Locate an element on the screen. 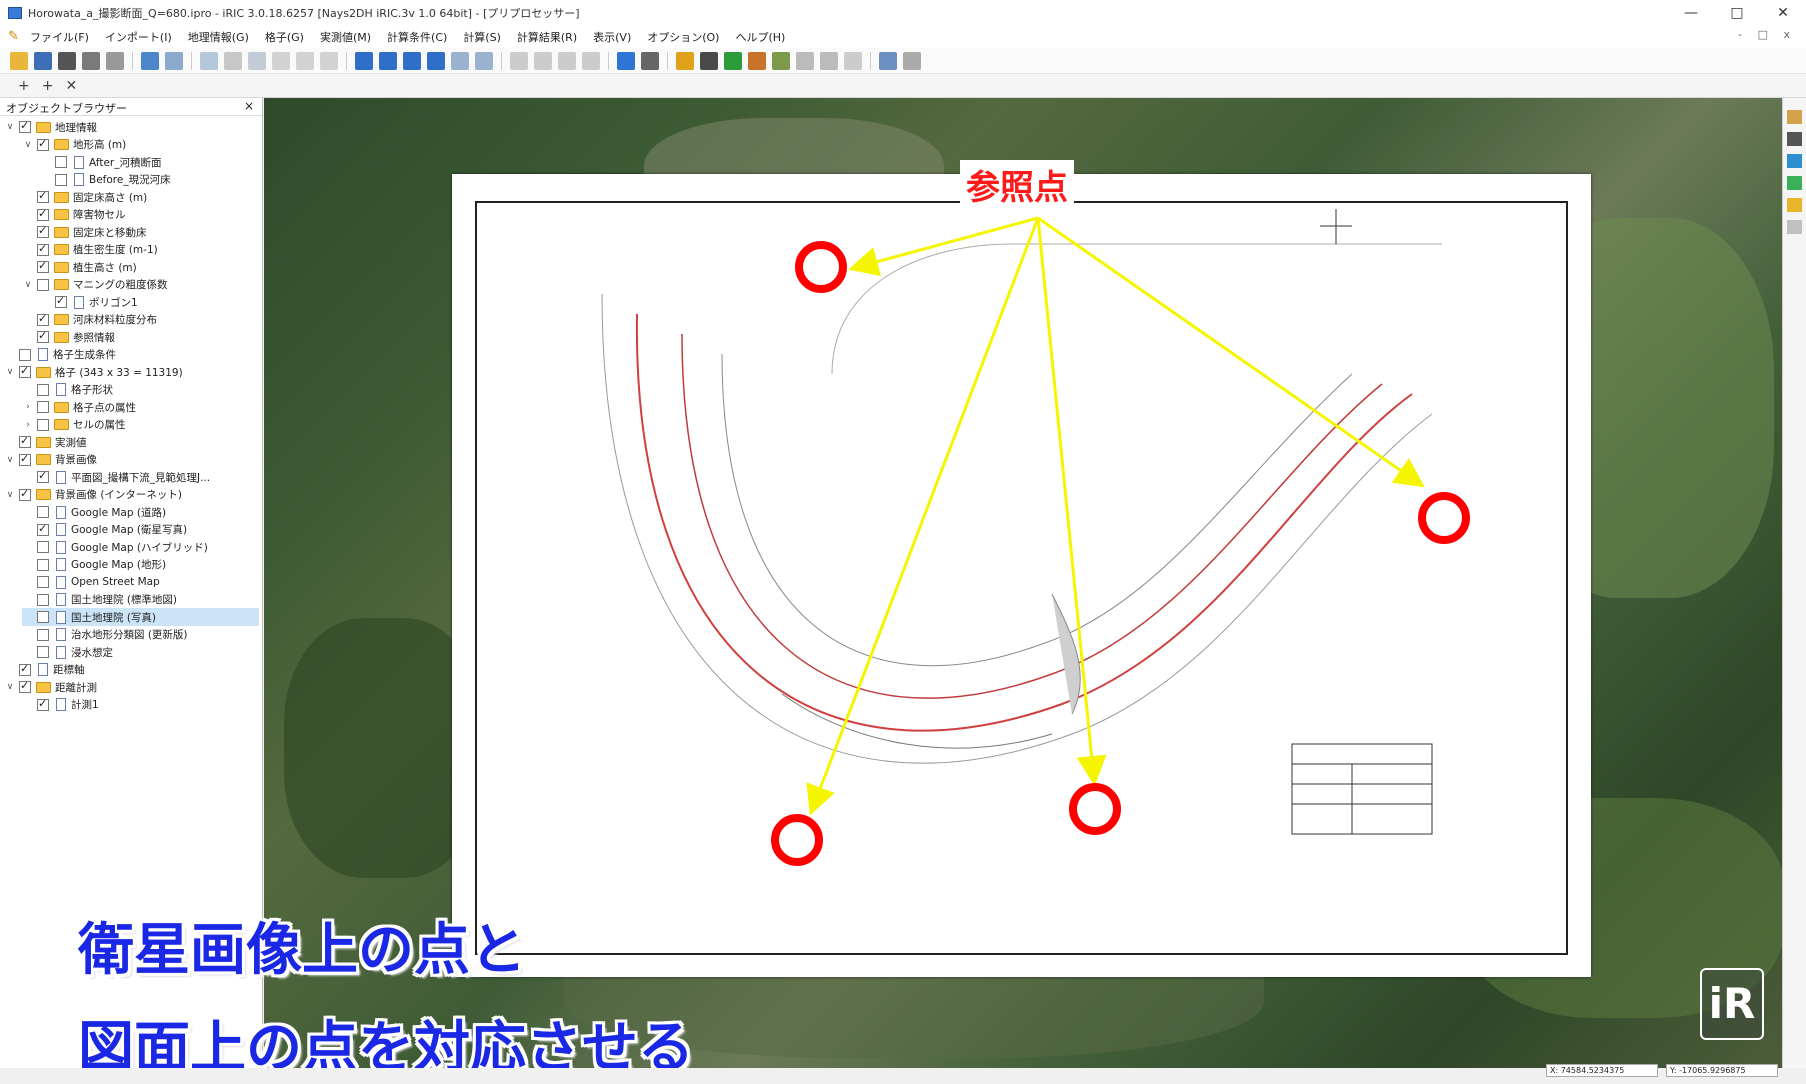  status-bar is located at coordinates (903, 1072).